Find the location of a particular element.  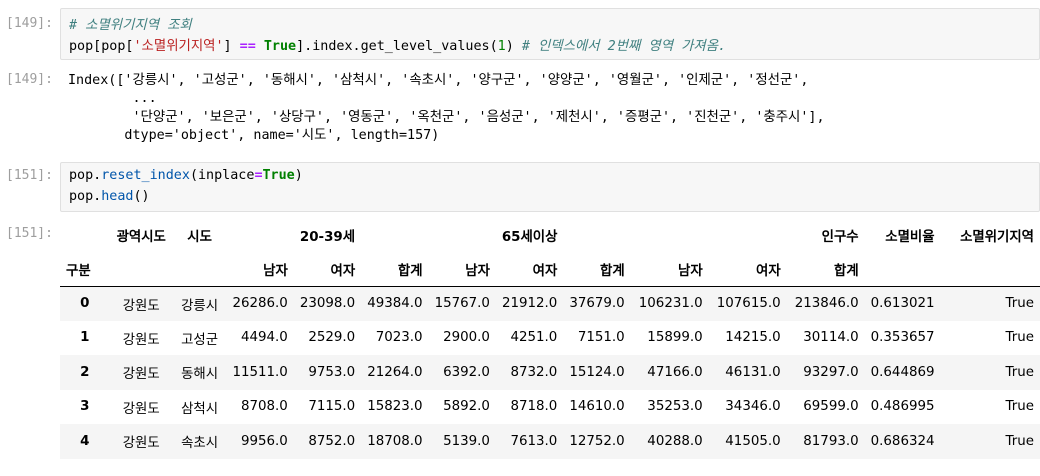

code-editor: pop.reset_index(inplace=True) pop.head() is located at coordinates (550, 187).